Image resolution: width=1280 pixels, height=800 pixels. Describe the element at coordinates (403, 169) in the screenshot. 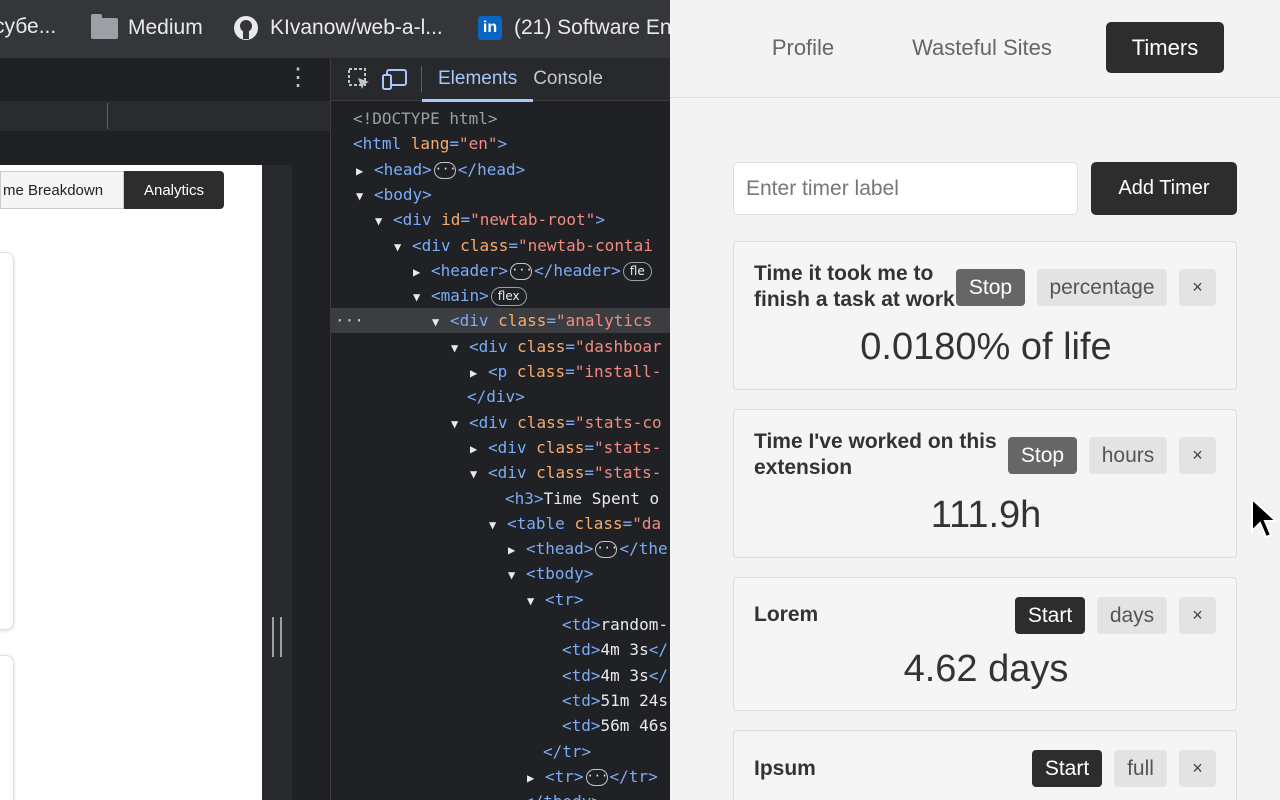

I see `code-token: <head>` at that location.